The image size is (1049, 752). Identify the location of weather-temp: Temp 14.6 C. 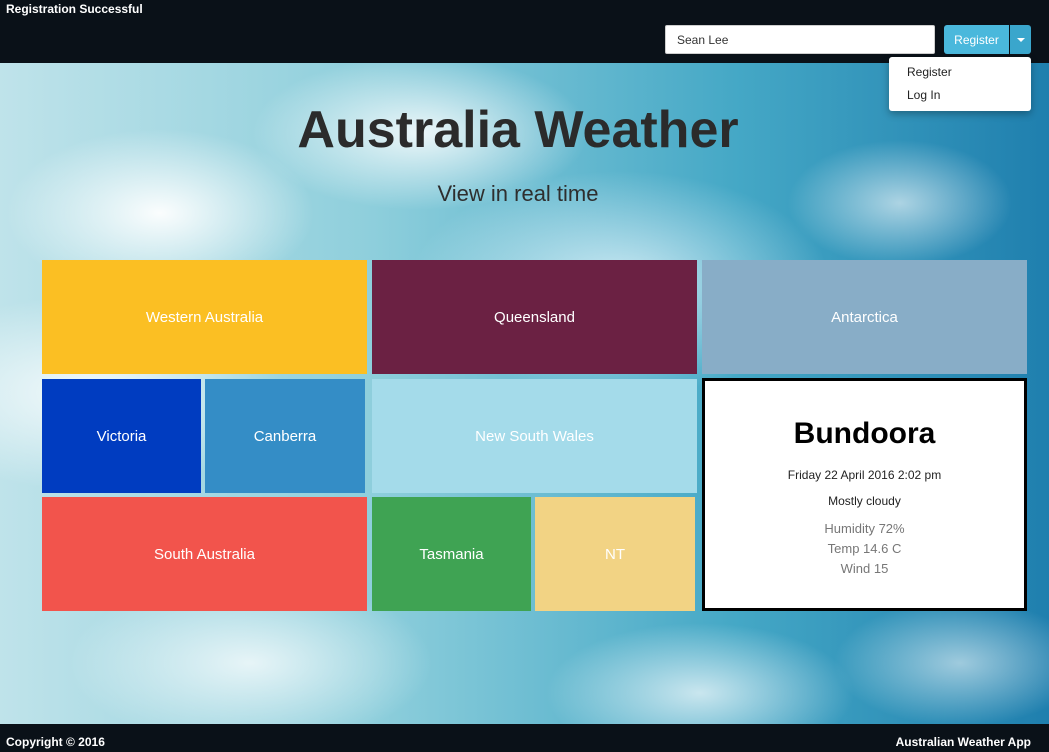
(864, 548).